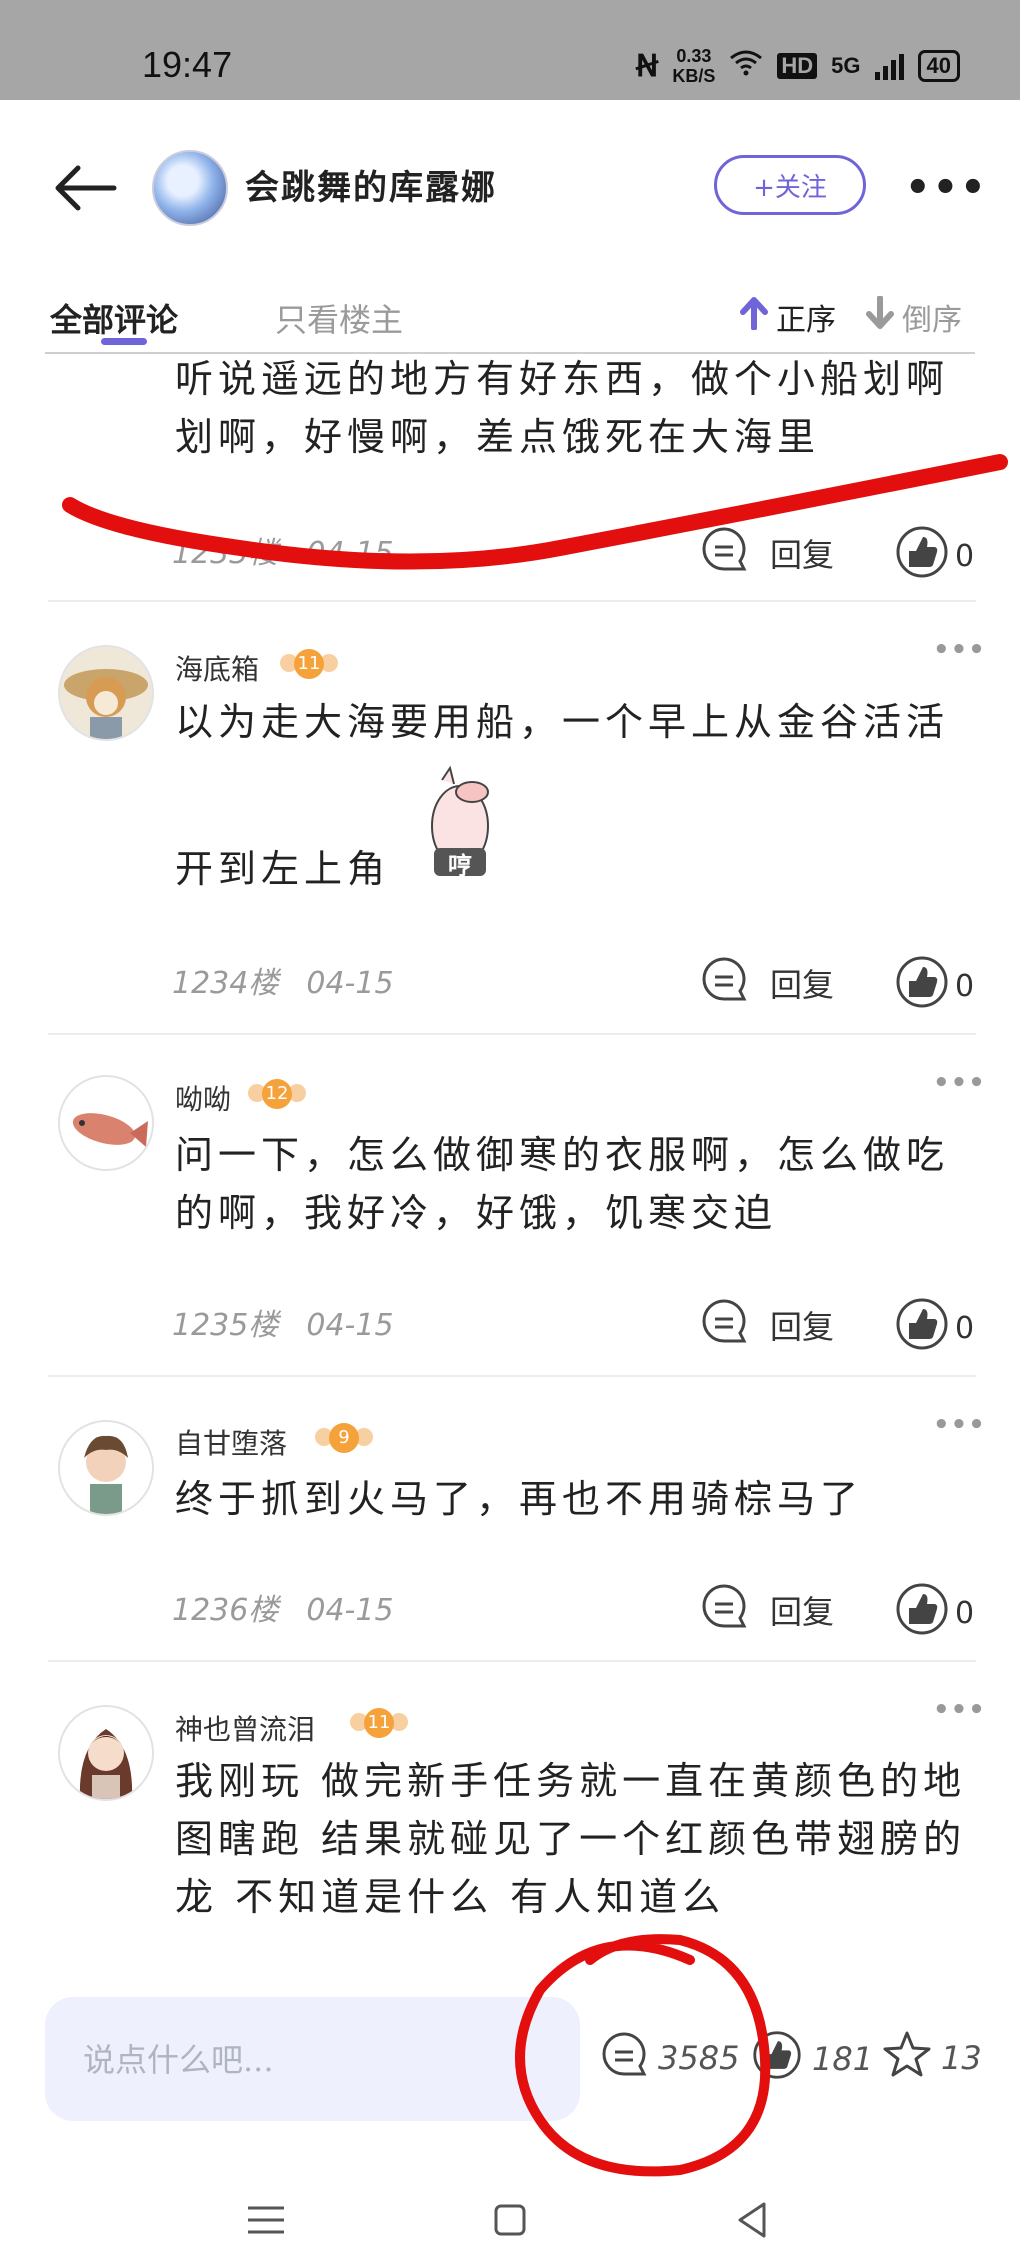 The image size is (1020, 2267). I want to click on tab-all-comments: 全部评论, so click(114, 318).